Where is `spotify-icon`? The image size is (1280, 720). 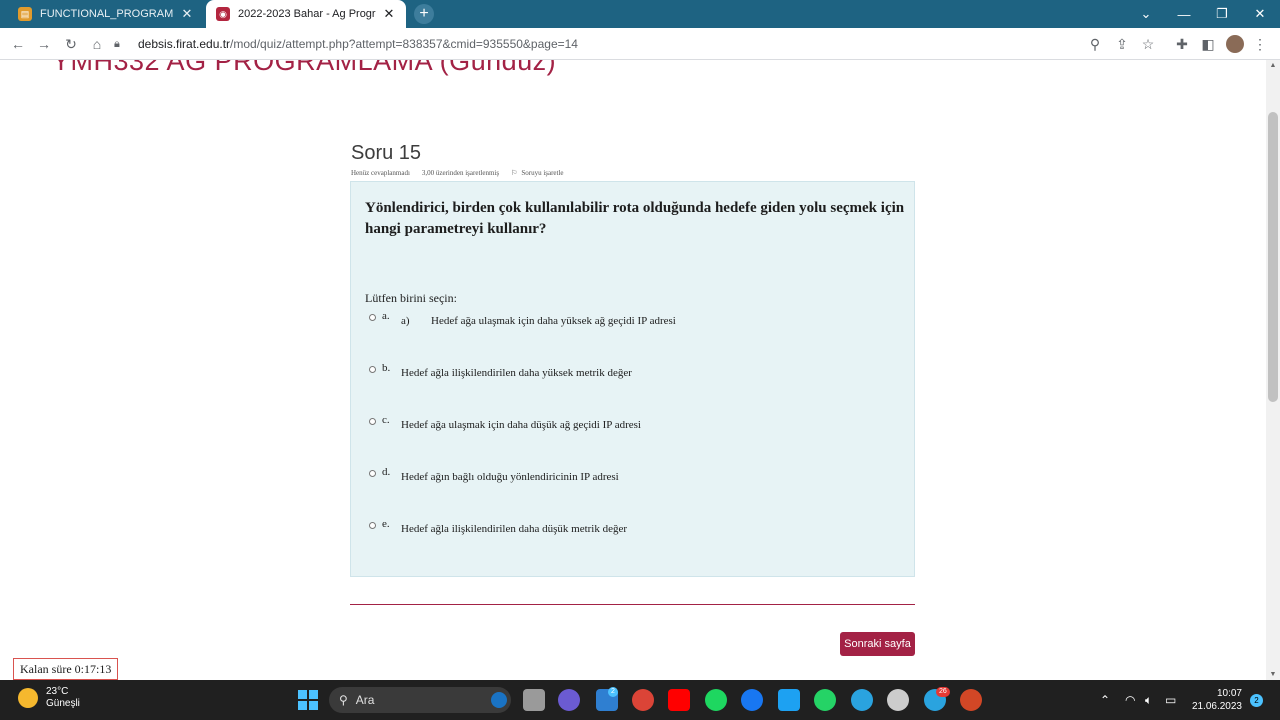 spotify-icon is located at coordinates (716, 700).